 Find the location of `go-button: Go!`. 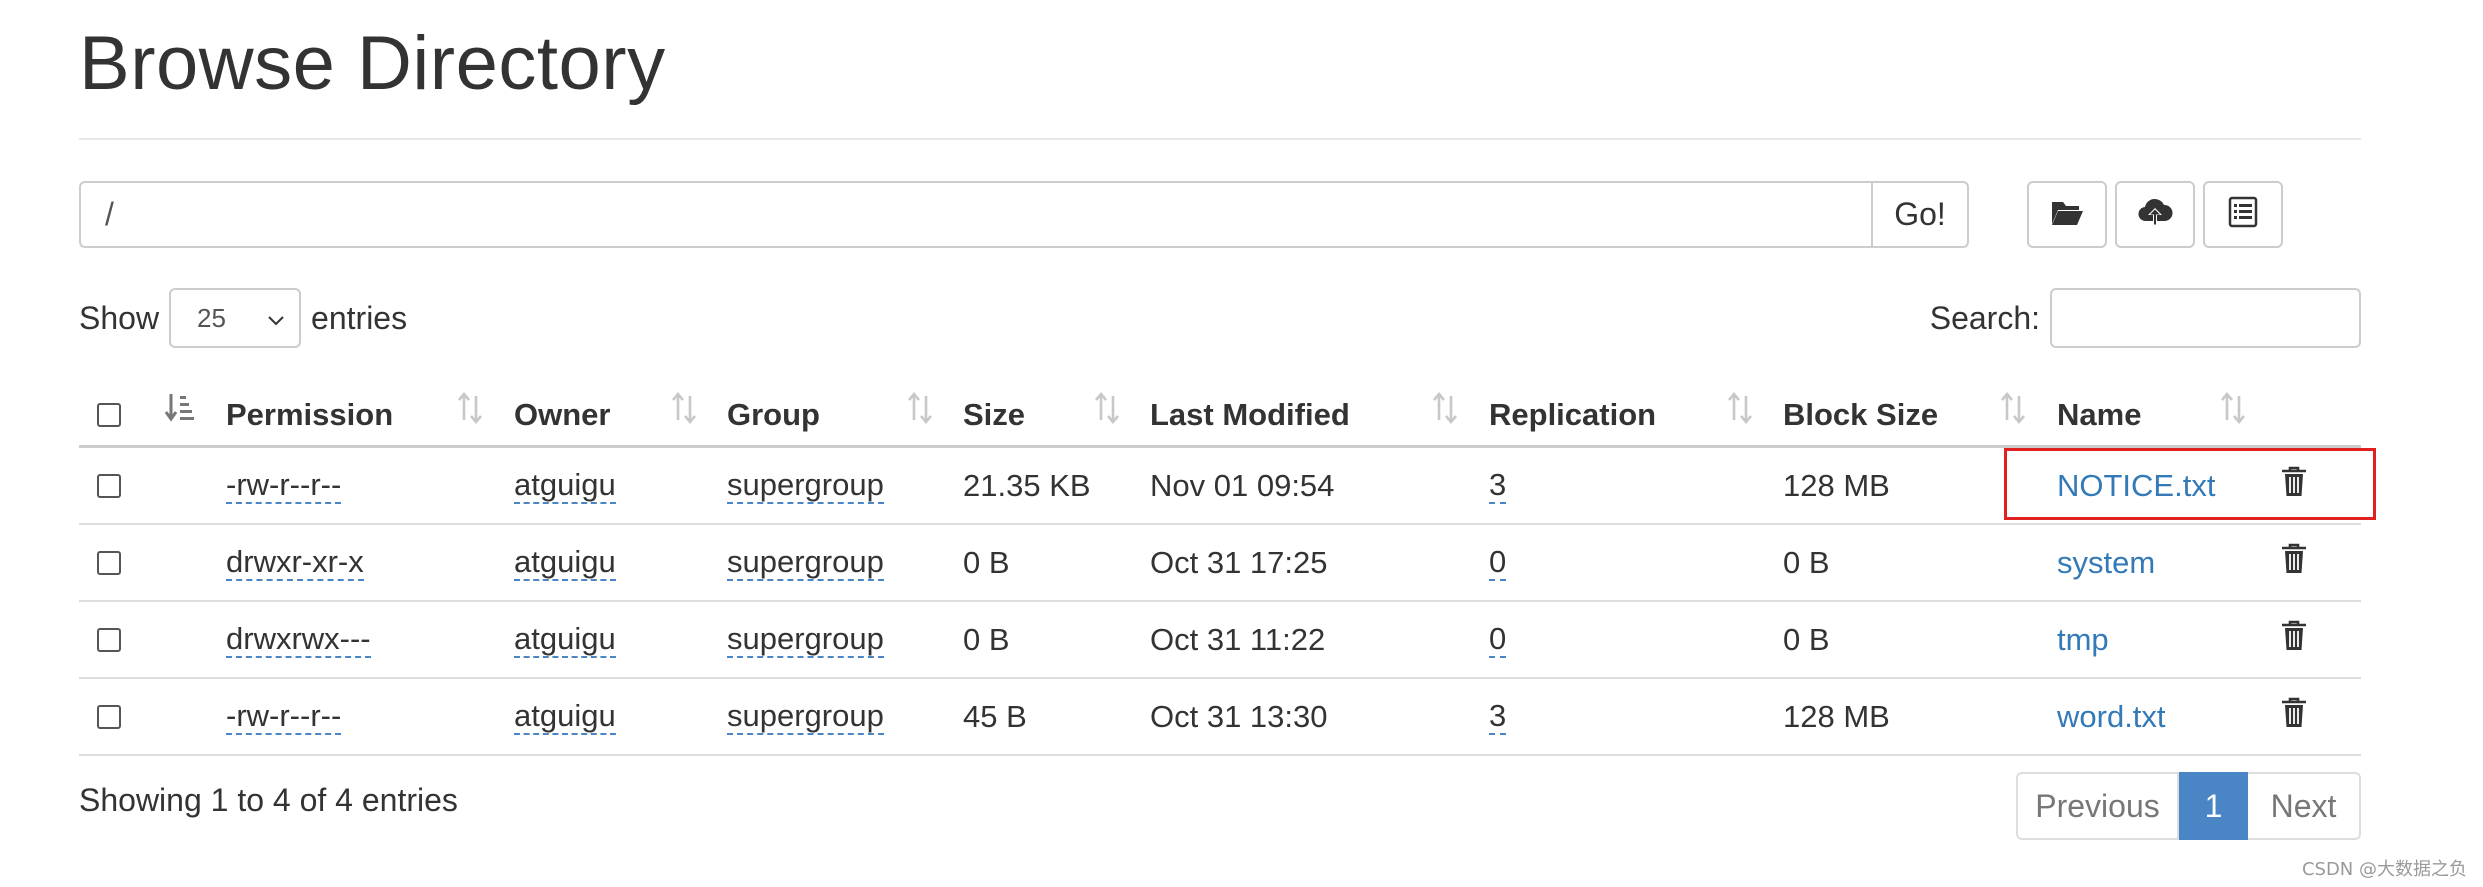

go-button: Go! is located at coordinates (1920, 214).